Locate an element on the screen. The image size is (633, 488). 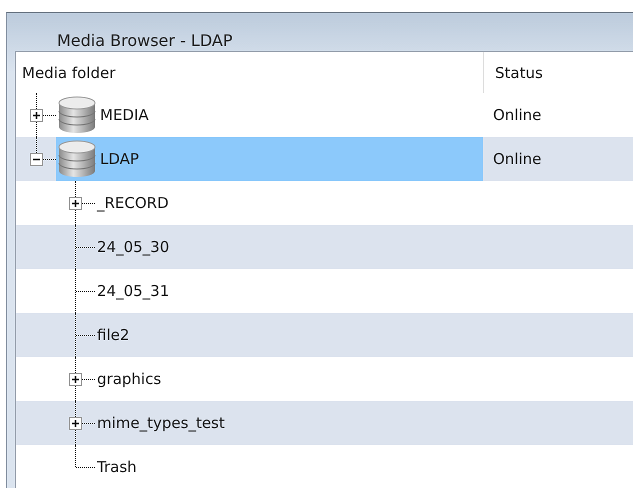
tree-item: LDAP is located at coordinates (120, 159).